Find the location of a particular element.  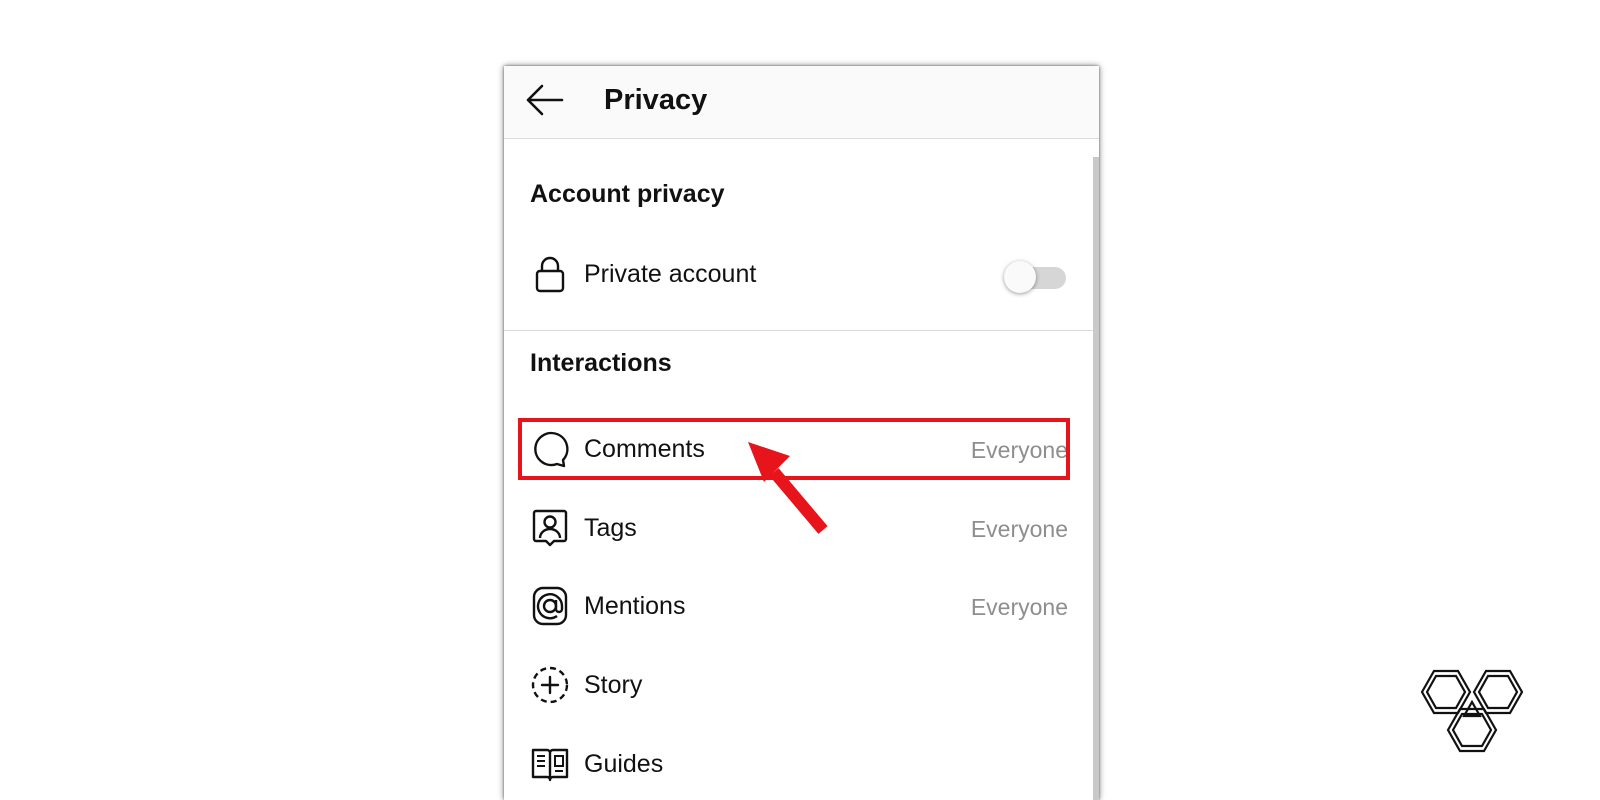

section-title-account-privacy: Account privacy is located at coordinates (627, 194).